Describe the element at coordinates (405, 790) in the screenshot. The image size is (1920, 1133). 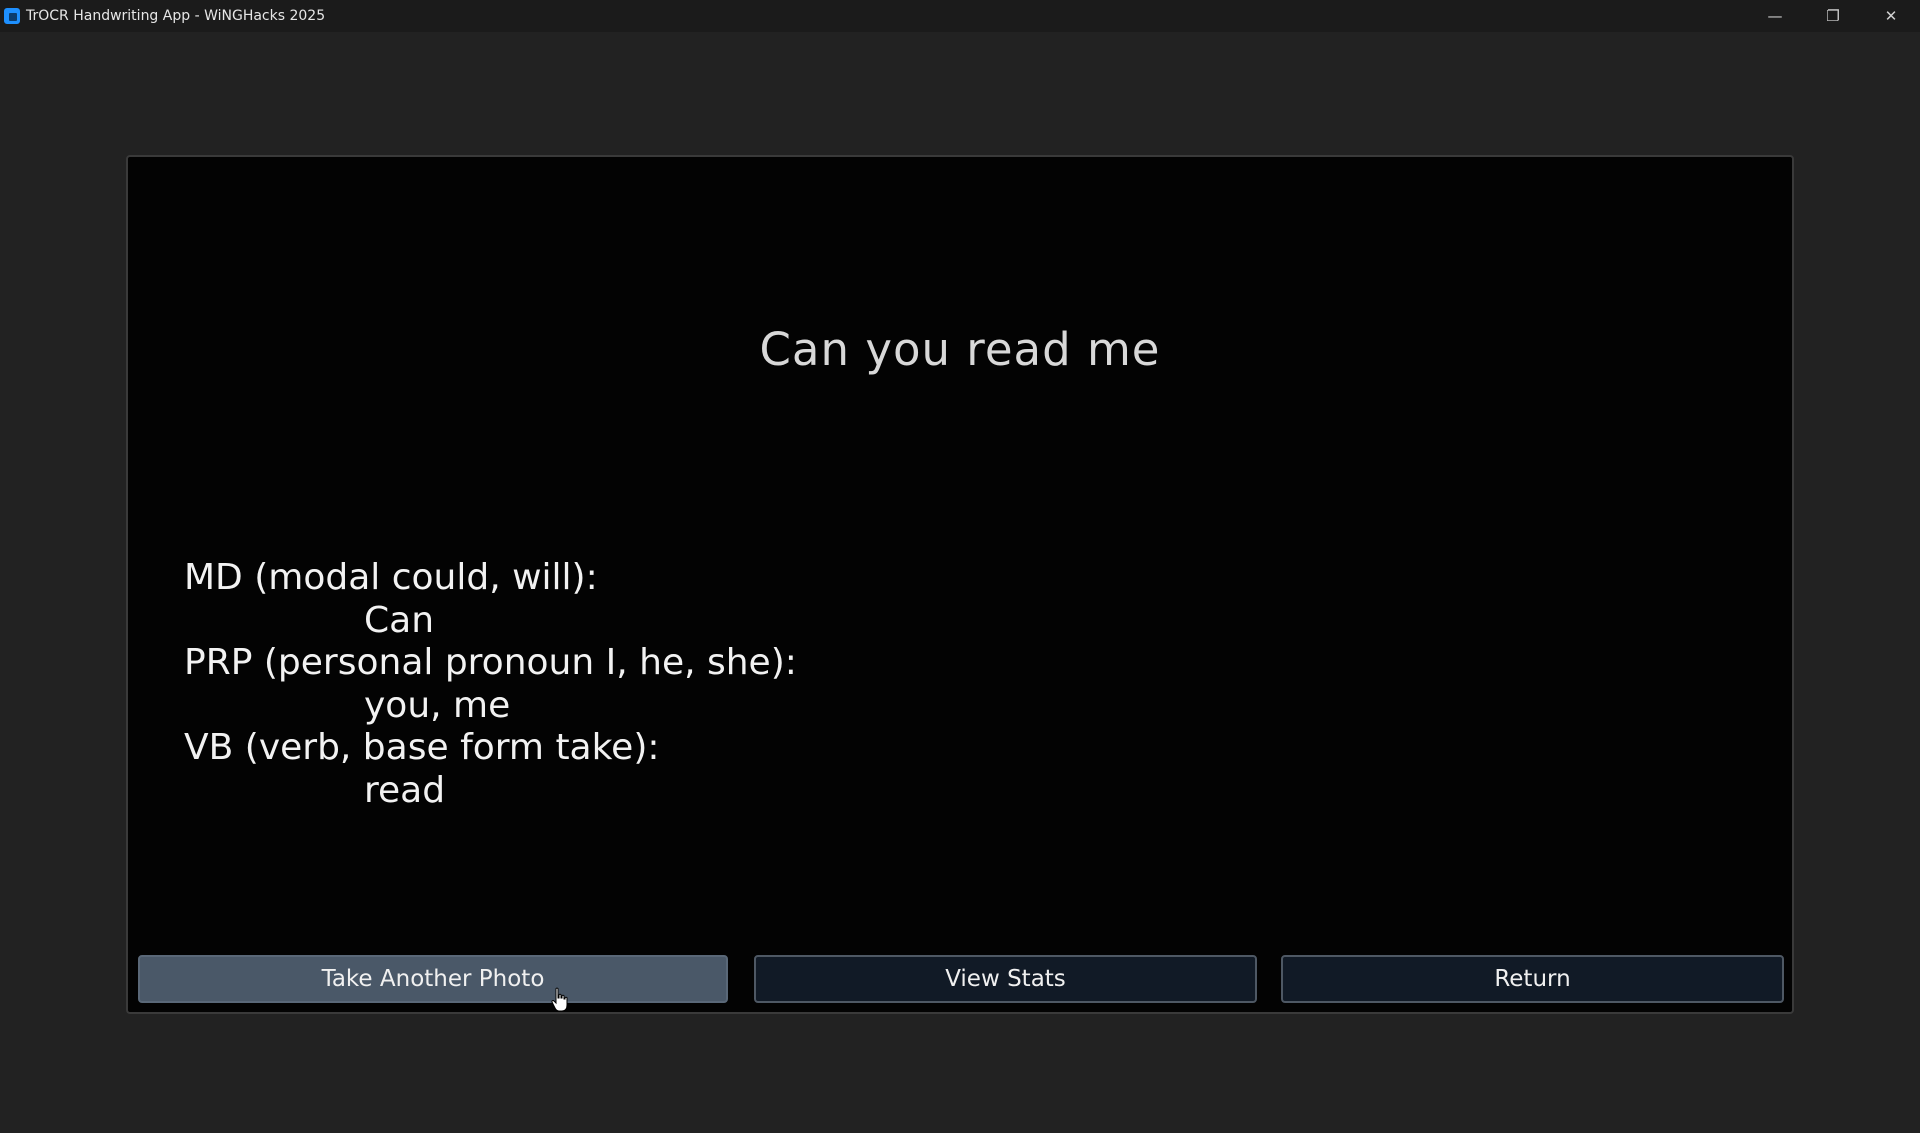
I see `pos-words-vb: read` at that location.